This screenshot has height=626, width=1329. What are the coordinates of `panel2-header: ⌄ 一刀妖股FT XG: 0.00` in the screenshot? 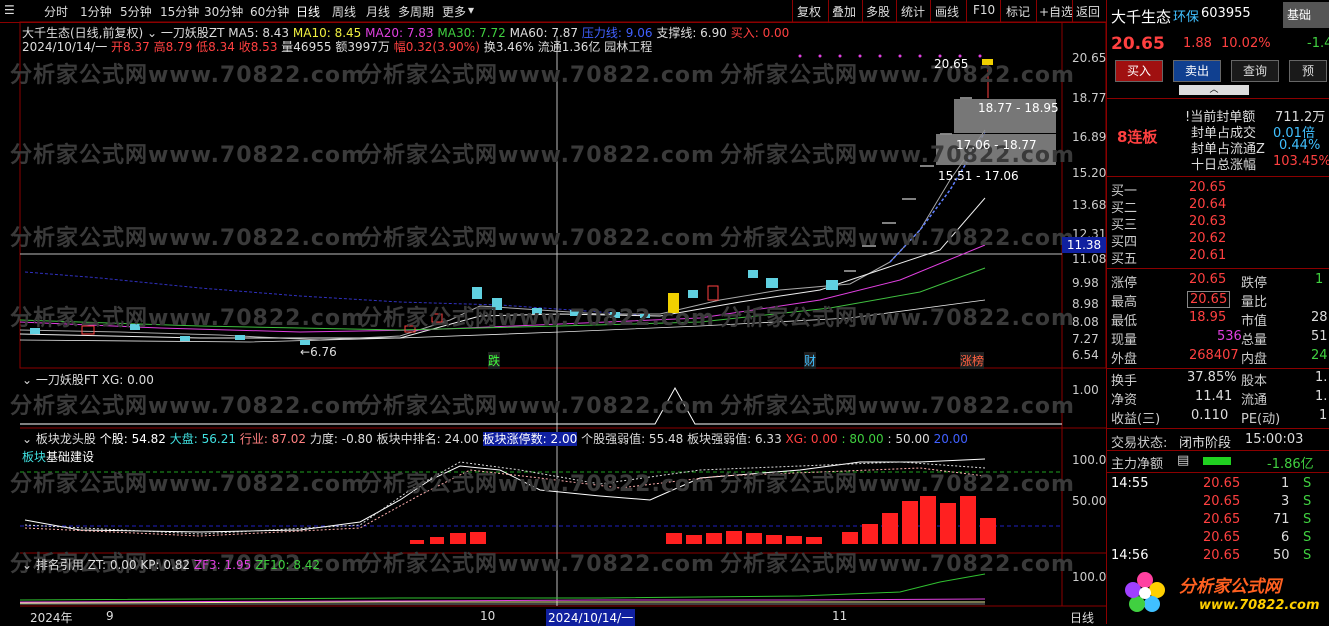 It's located at (88, 380).